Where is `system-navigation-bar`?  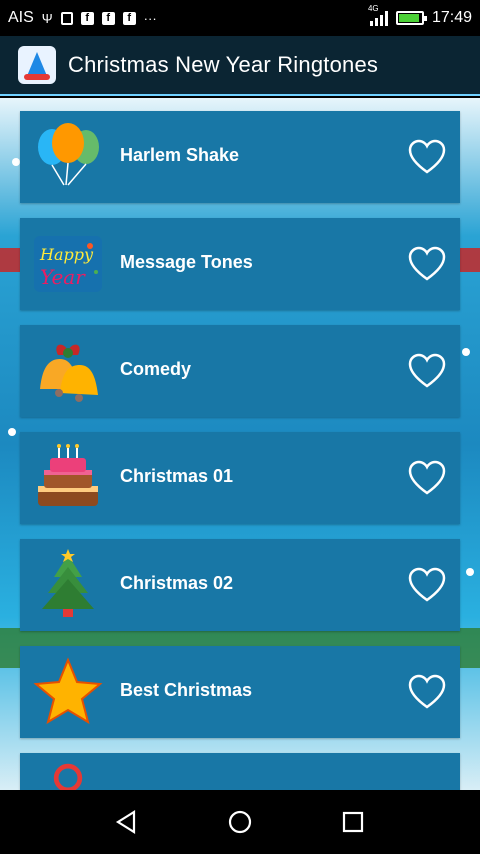
system-navigation-bar is located at coordinates (240, 822).